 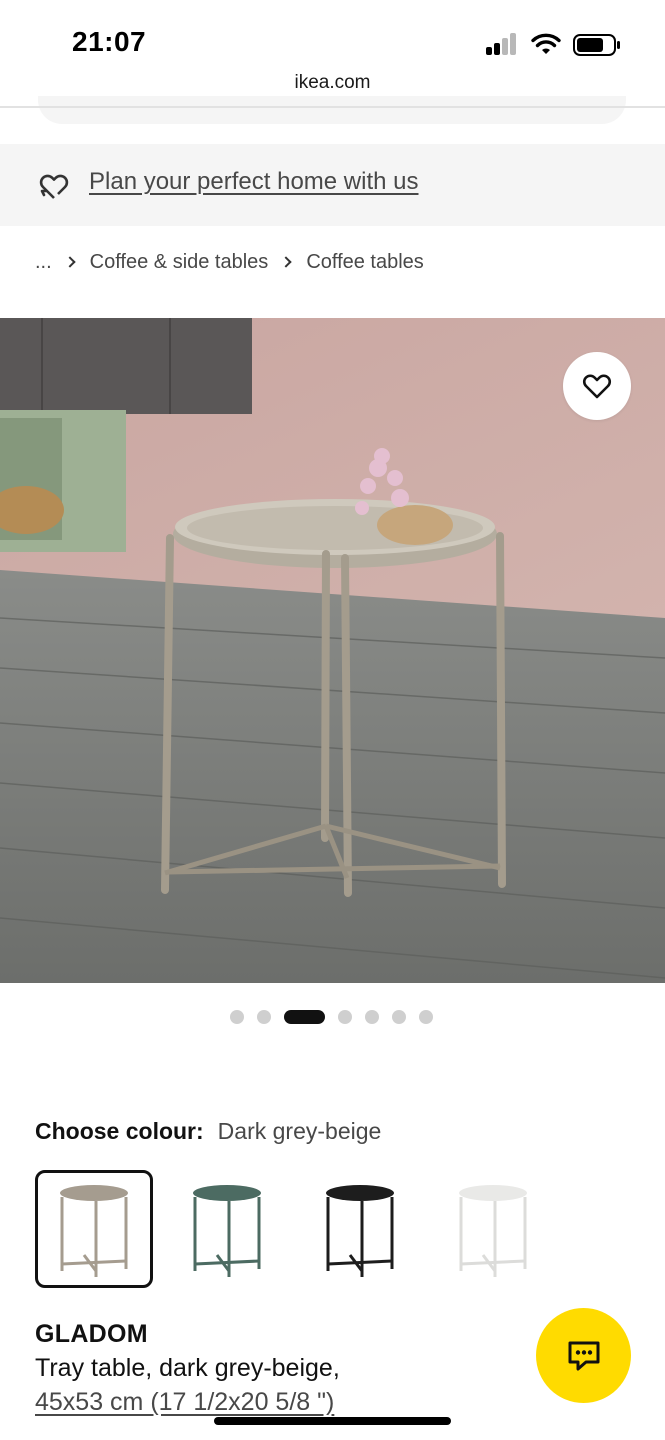 What do you see at coordinates (365, 262) in the screenshot?
I see `breadcrumb-item-coffee-tables: Coffee tables` at bounding box center [365, 262].